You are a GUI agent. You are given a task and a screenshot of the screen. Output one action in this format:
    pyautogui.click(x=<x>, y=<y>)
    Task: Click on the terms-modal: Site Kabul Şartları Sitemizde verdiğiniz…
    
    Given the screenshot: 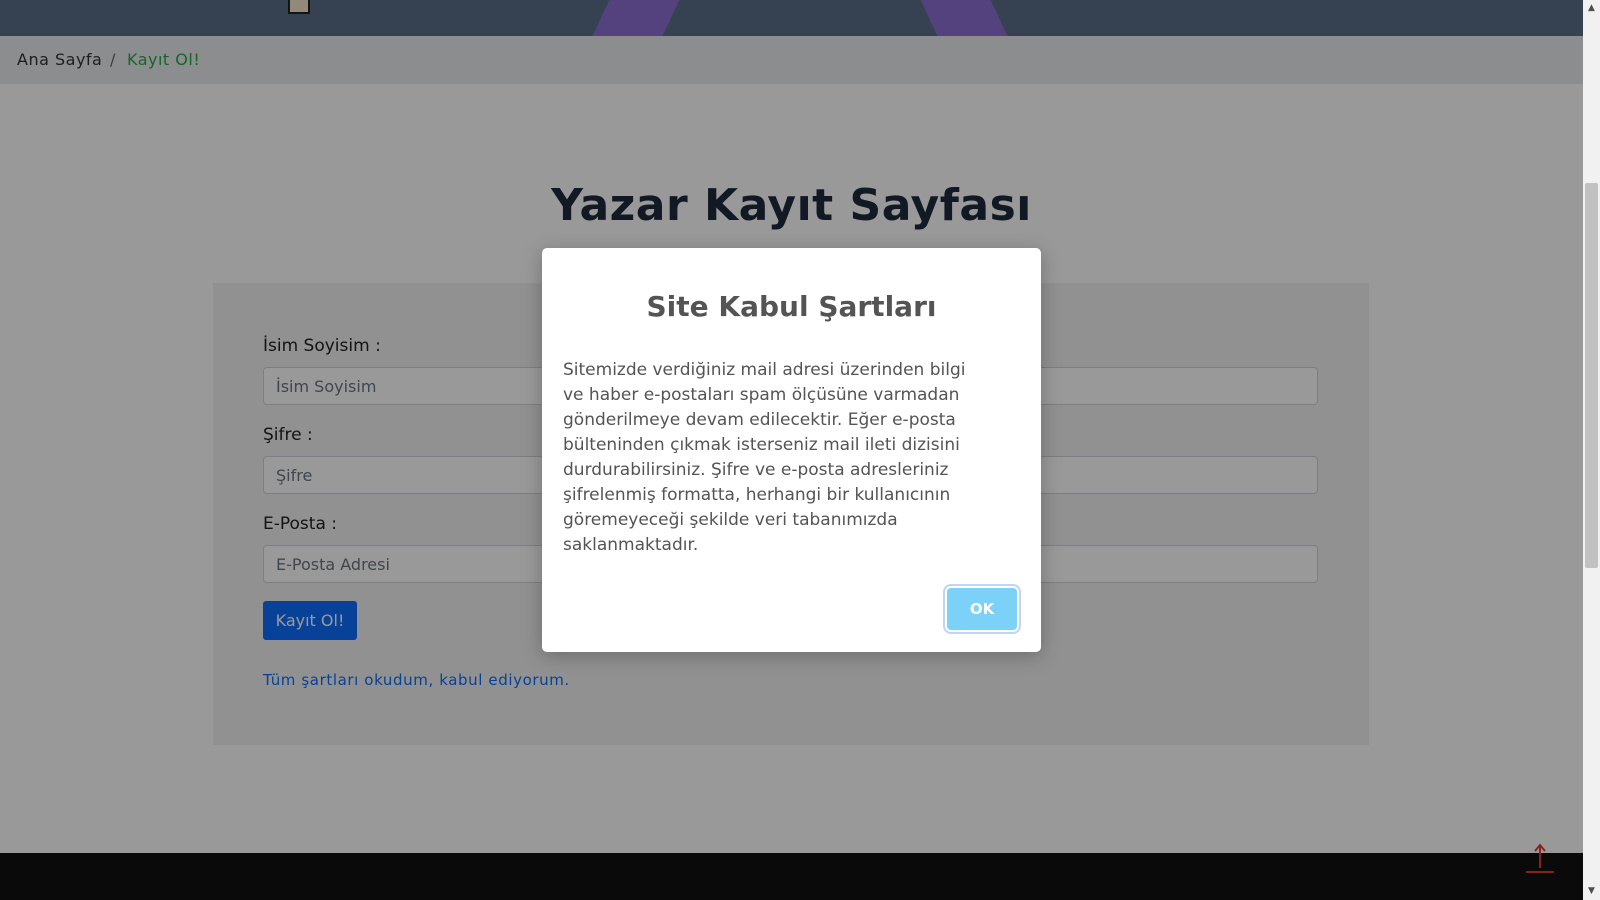 What is the action you would take?
    pyautogui.click(x=791, y=450)
    